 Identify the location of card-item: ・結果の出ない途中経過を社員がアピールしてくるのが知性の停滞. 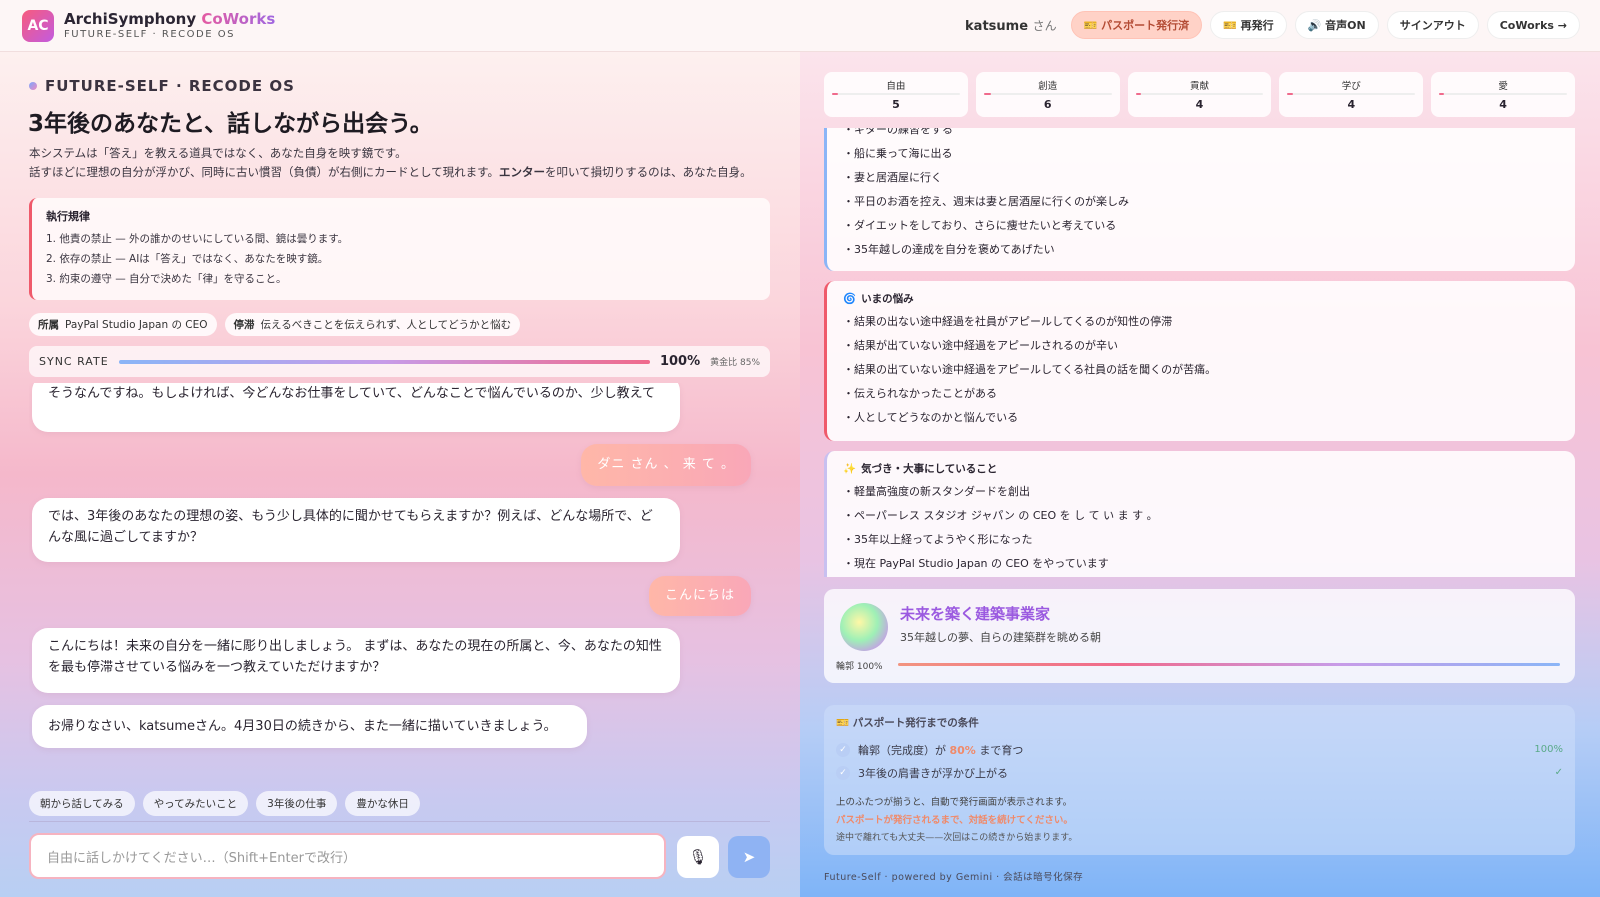
(1008, 321).